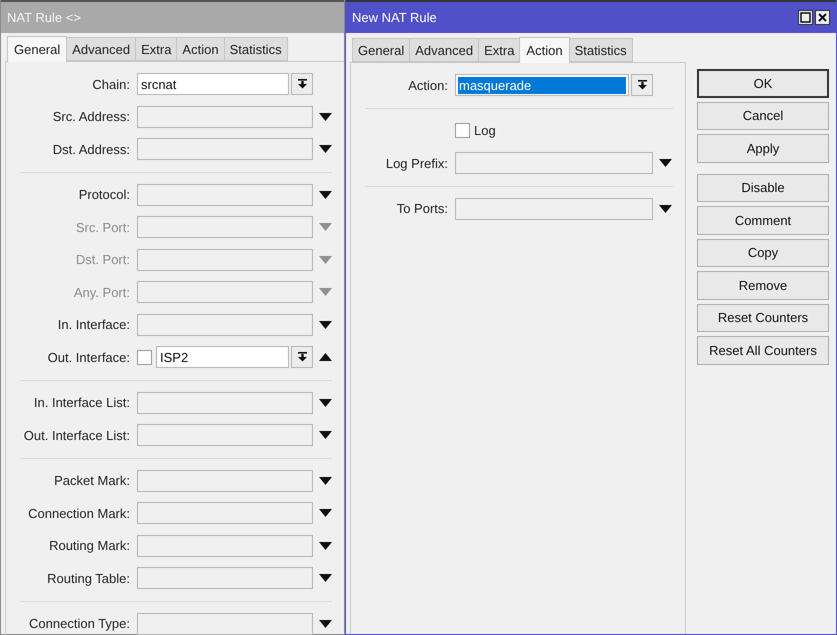  Describe the element at coordinates (325, 357) in the screenshot. I see `collapse-arrow-icon` at that location.